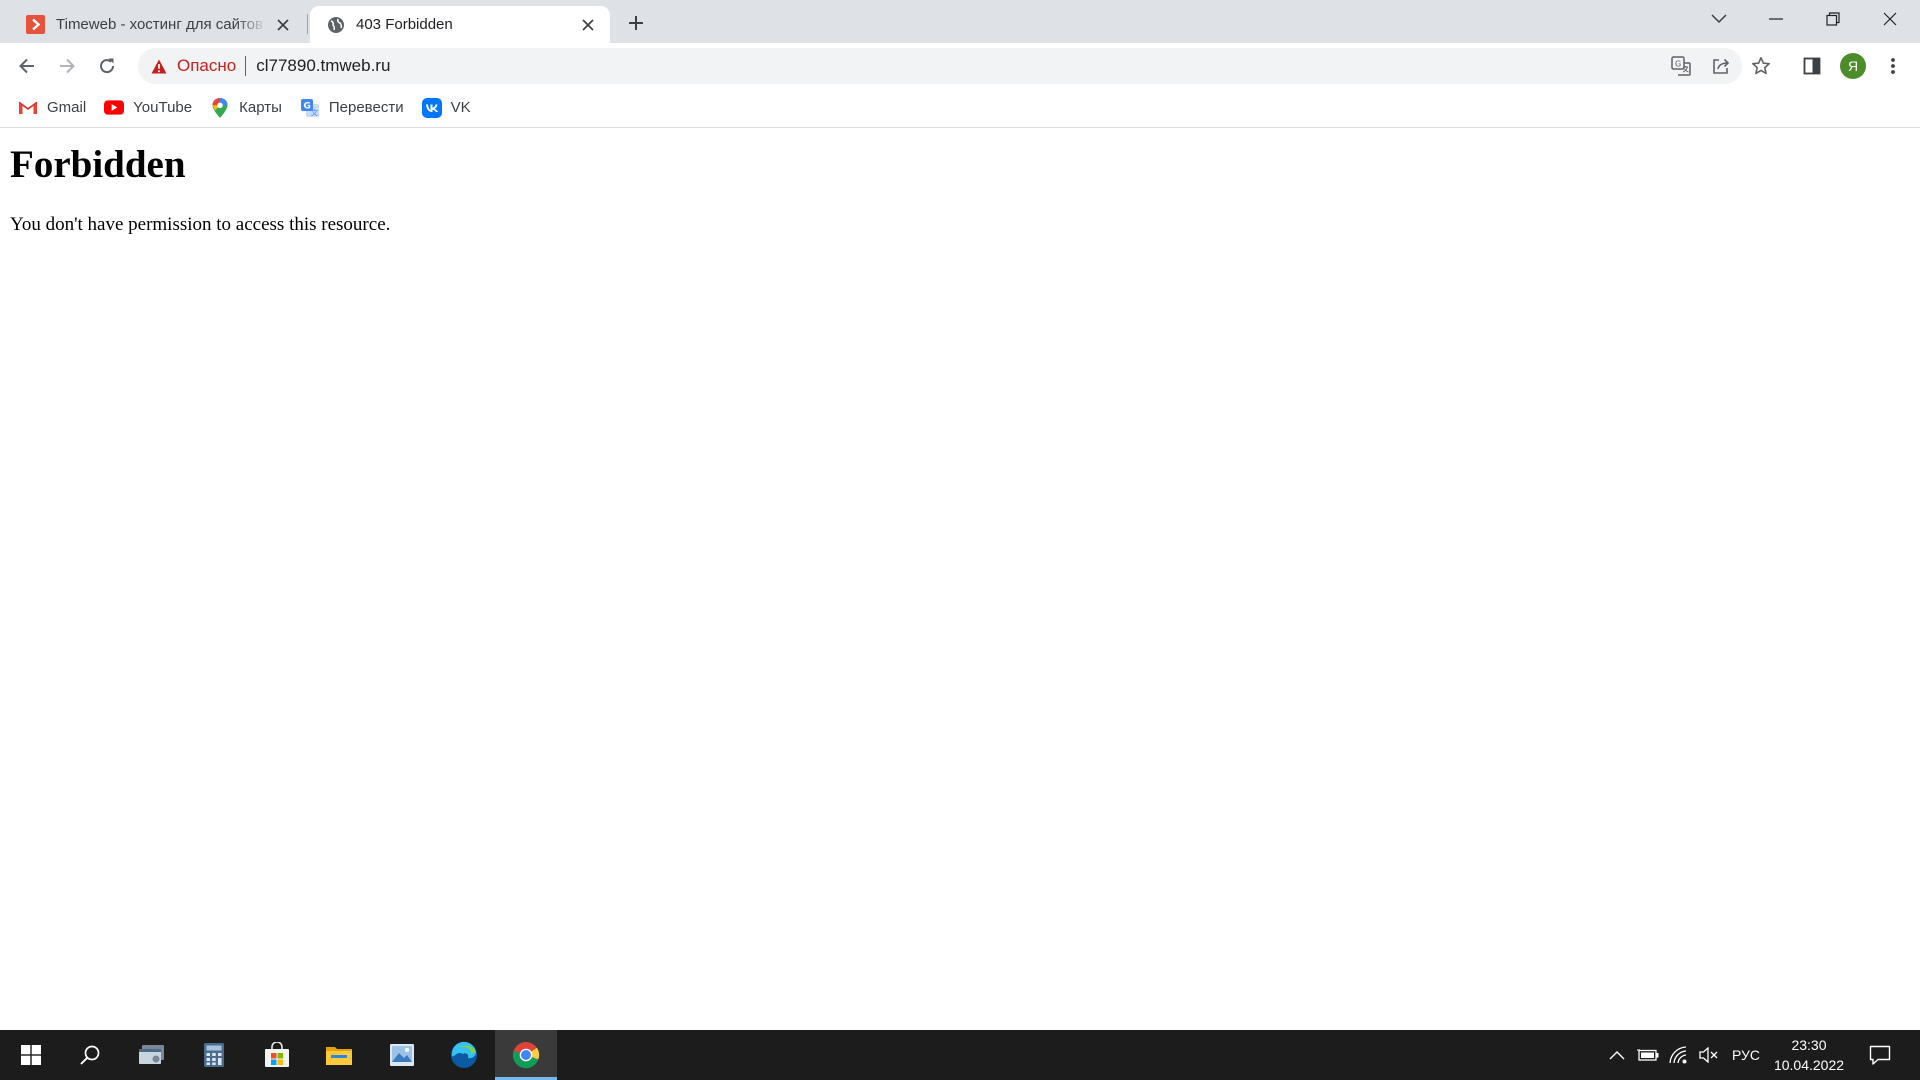  I want to click on arrow-right-icon, so click(67, 66).